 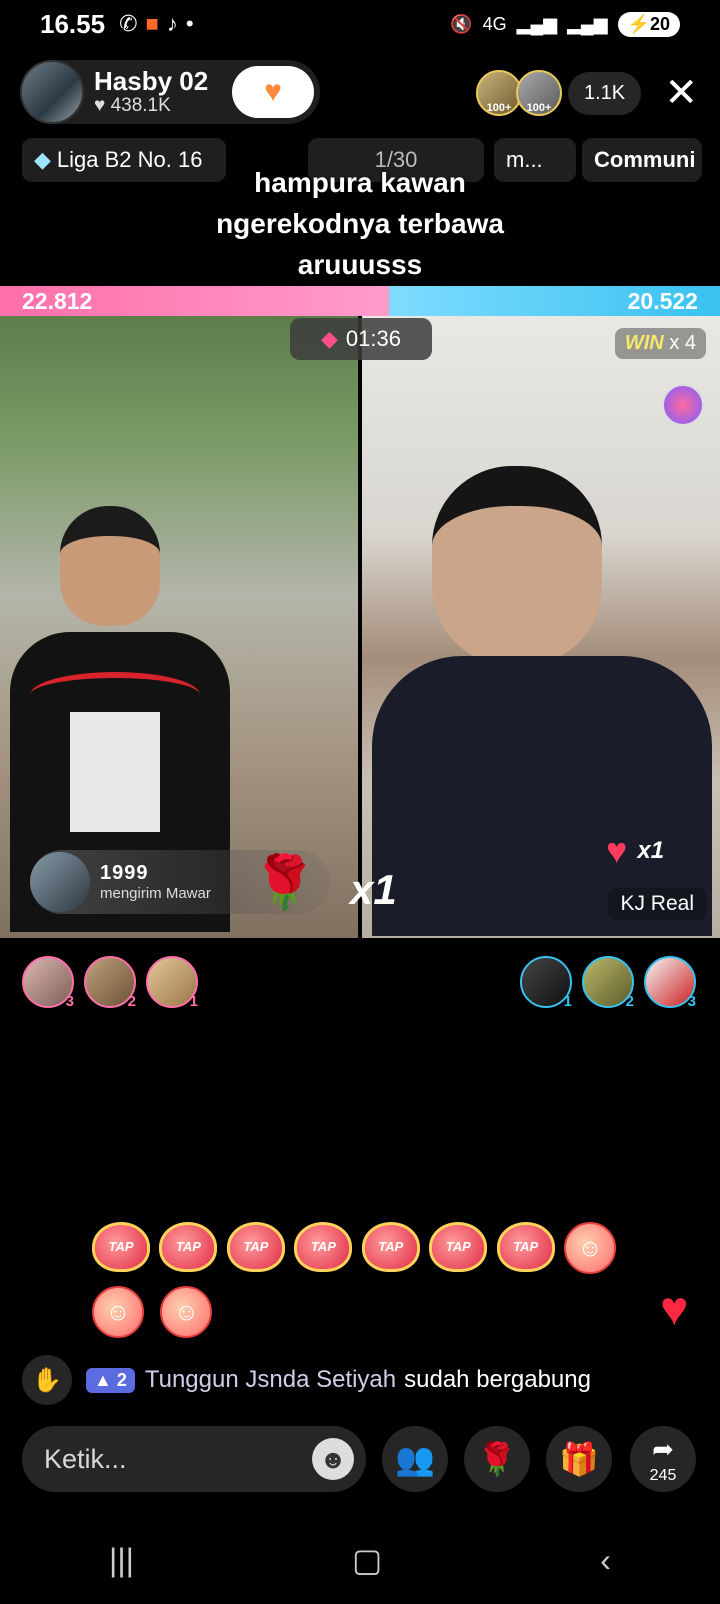 I want to click on win-label: WIN, so click(x=644, y=343).